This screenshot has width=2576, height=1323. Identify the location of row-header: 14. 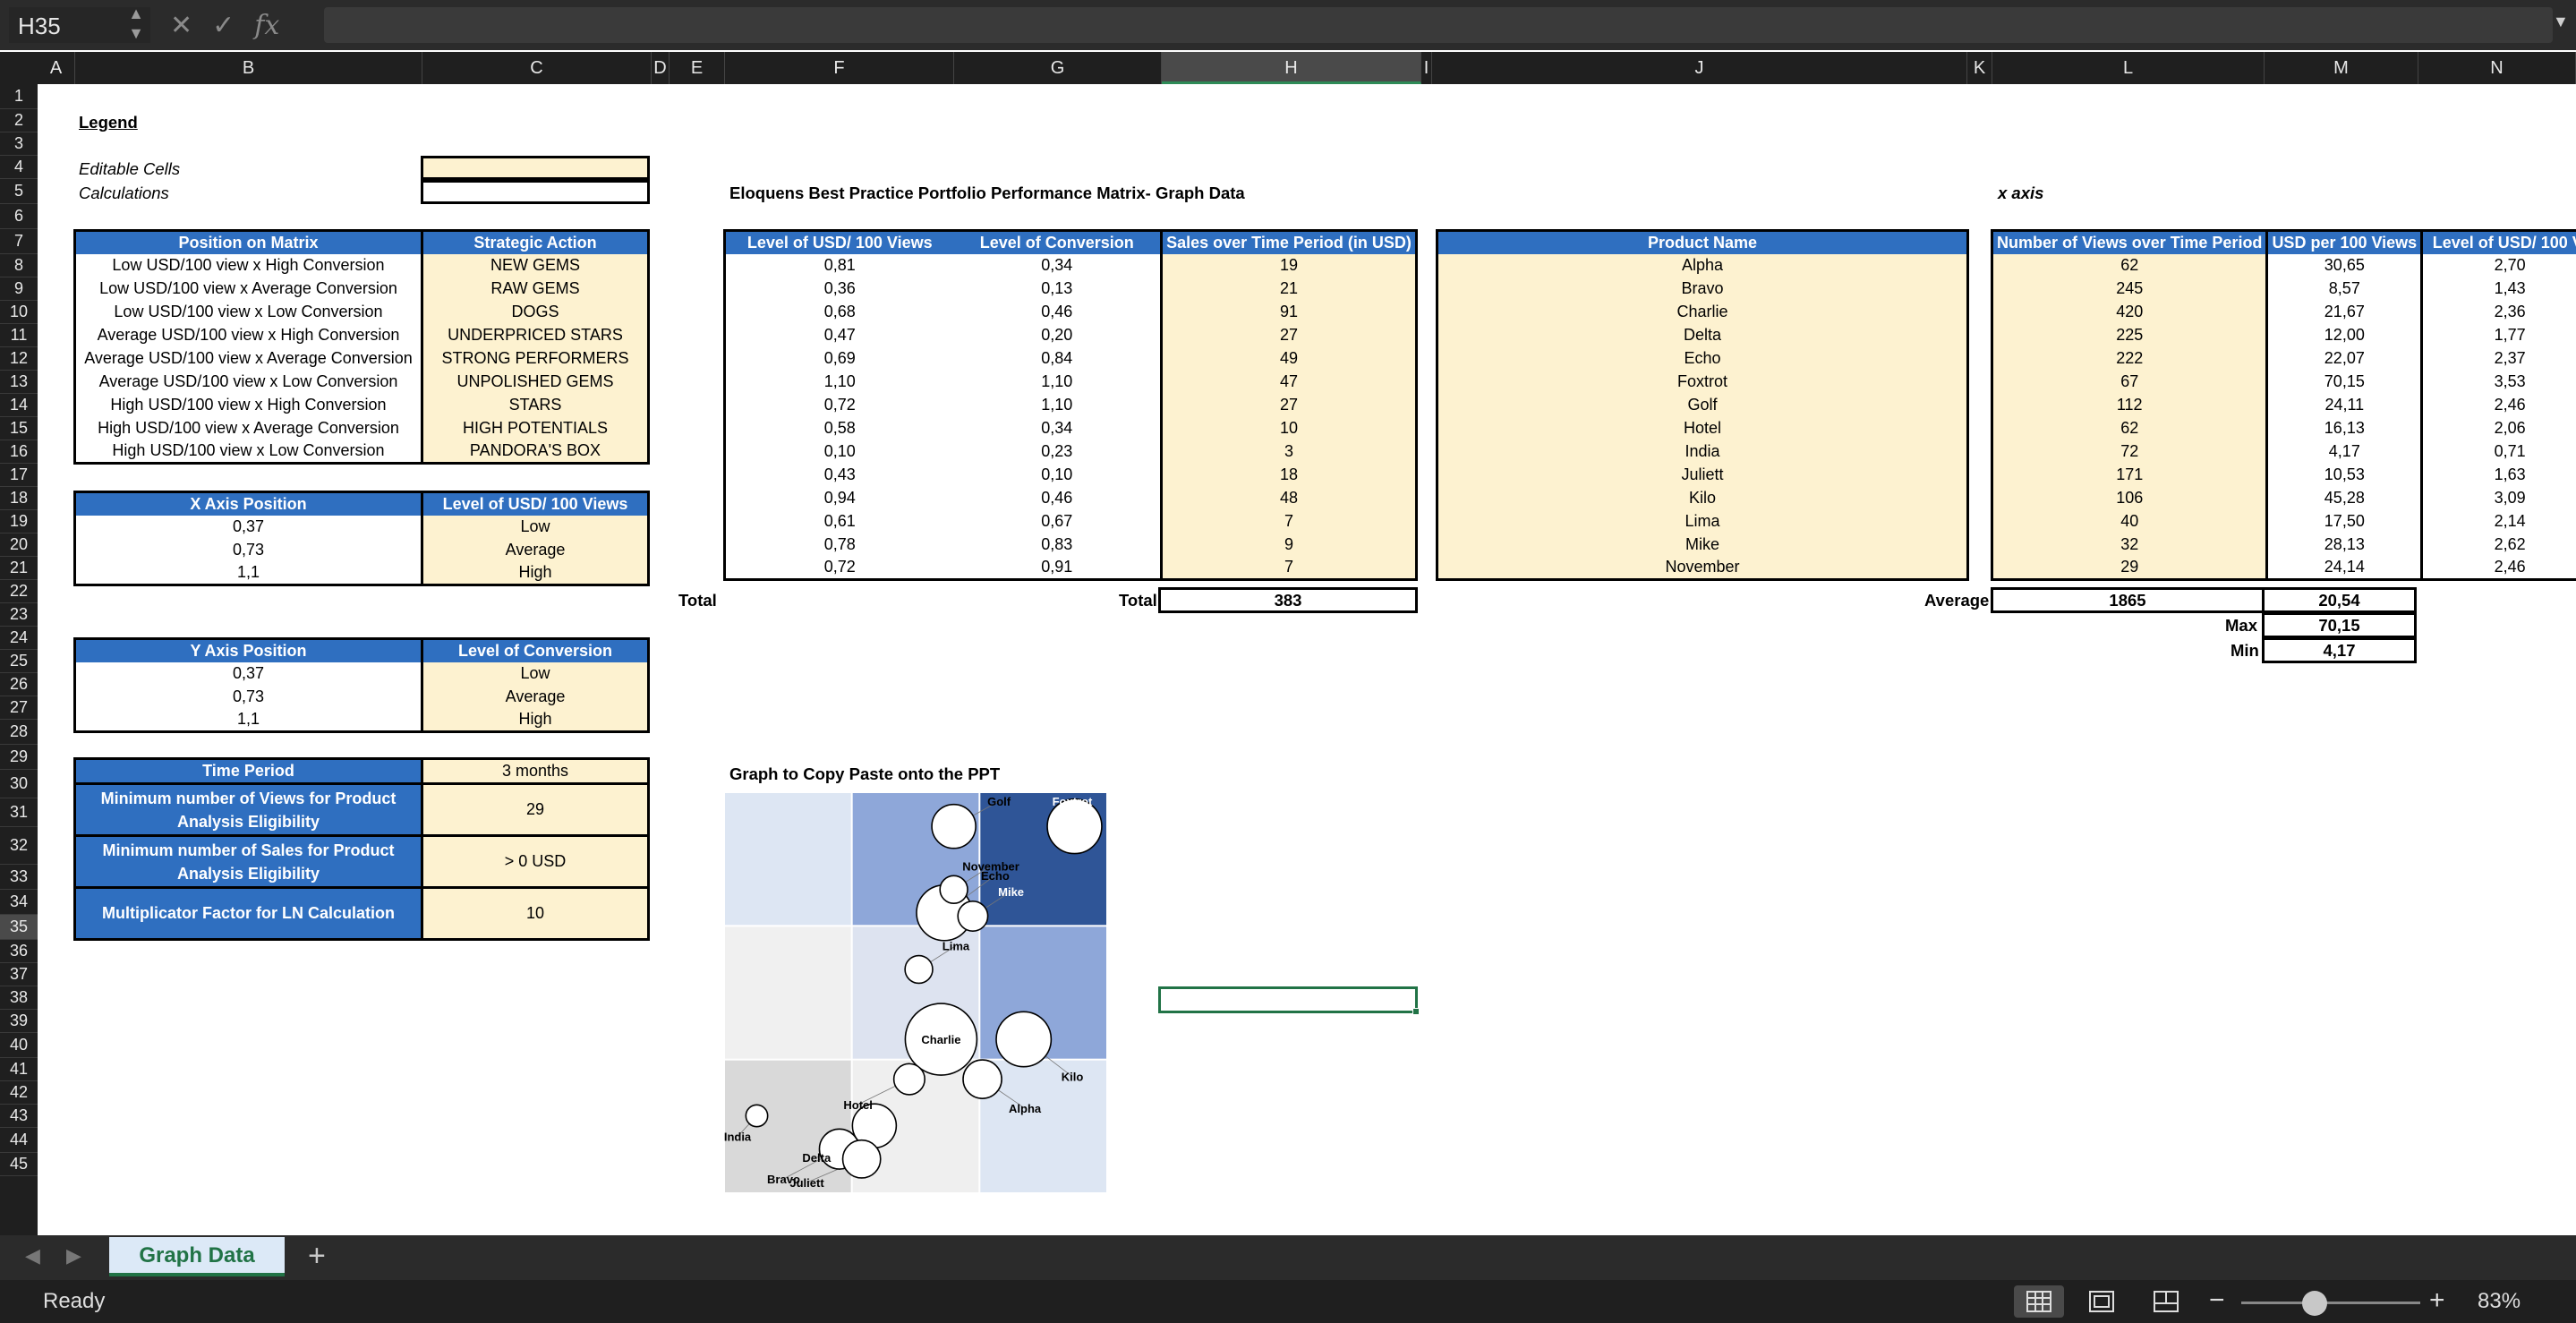
(19, 405).